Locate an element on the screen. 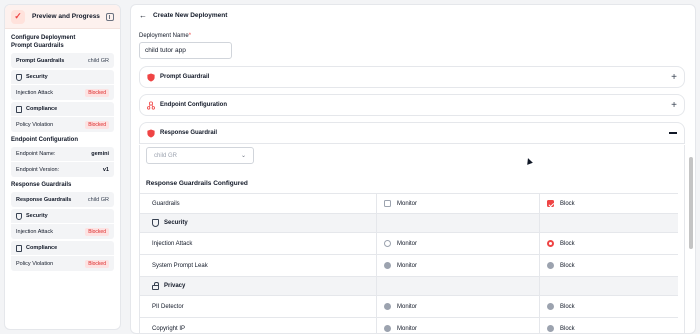 The width and height of the screenshot is (700, 334). prompt-guardrails-card: Prompt Guardrails child GR is located at coordinates (62, 60).